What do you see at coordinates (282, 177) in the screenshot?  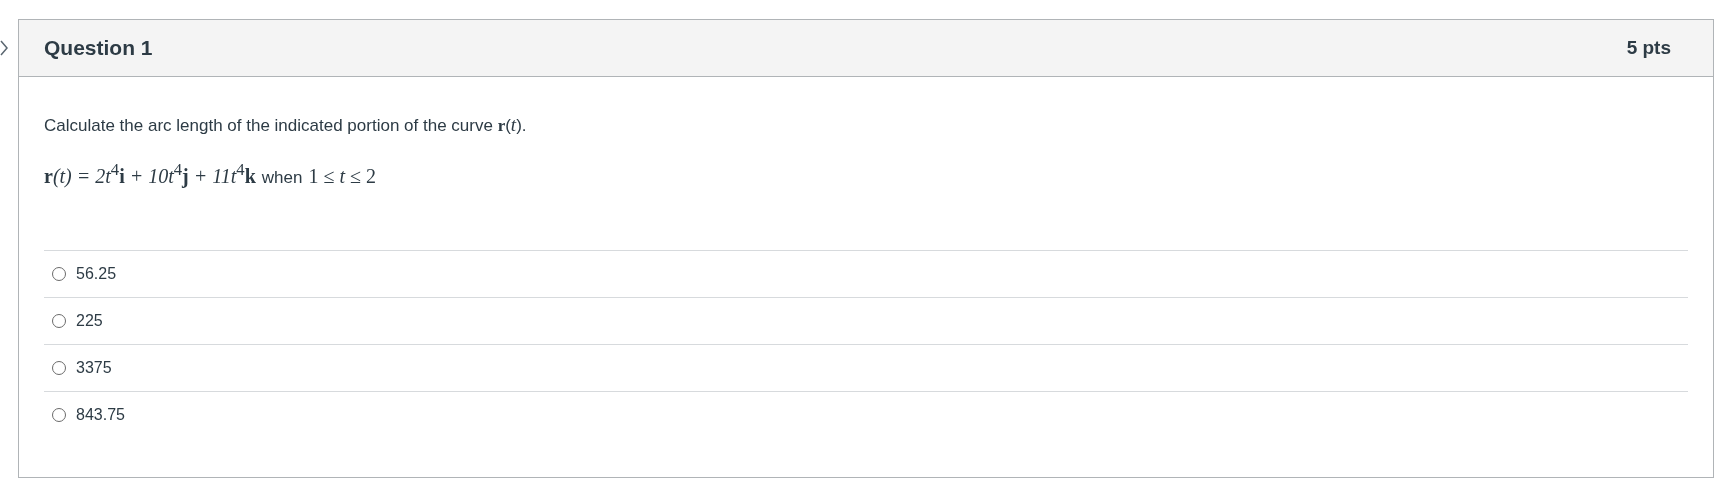 I see `formula-connector: when` at bounding box center [282, 177].